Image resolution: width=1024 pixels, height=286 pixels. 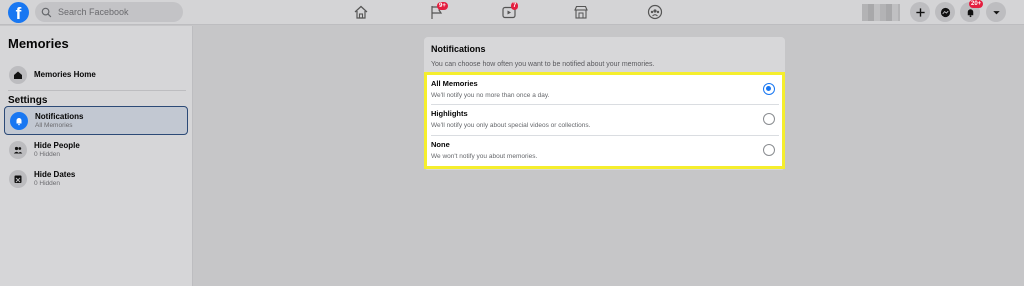 I want to click on watch-badge: 7, so click(x=515, y=6).